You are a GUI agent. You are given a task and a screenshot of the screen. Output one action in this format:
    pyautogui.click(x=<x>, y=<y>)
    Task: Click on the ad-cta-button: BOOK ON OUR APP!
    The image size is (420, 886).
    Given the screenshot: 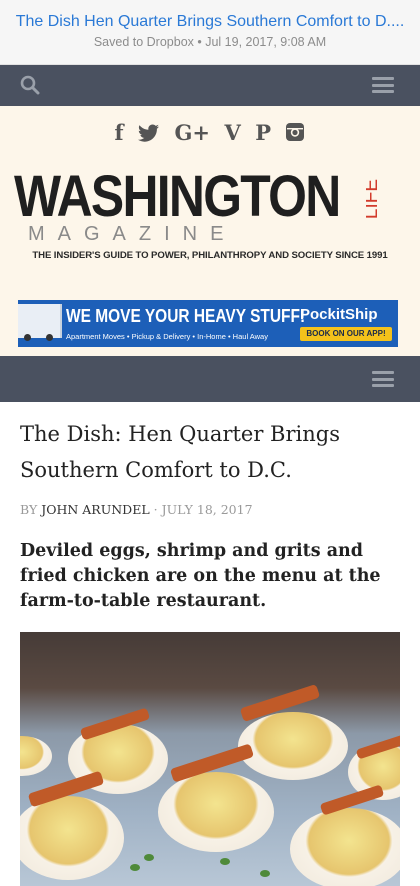 What is the action you would take?
    pyautogui.click(x=346, y=334)
    